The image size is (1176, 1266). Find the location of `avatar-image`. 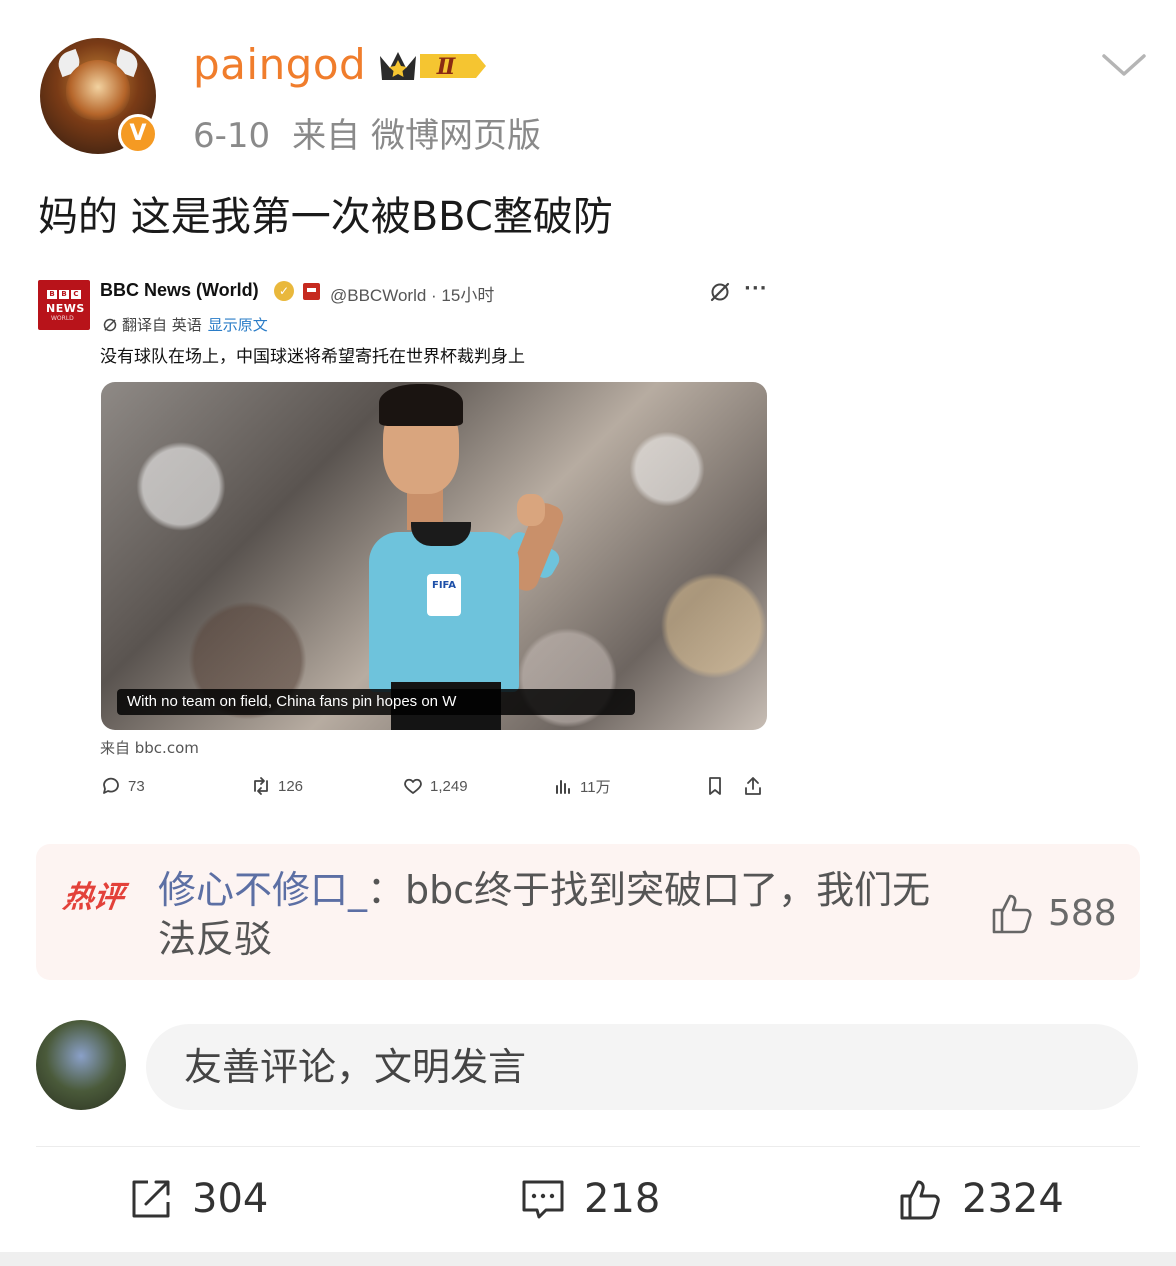

avatar-image is located at coordinates (98, 90).